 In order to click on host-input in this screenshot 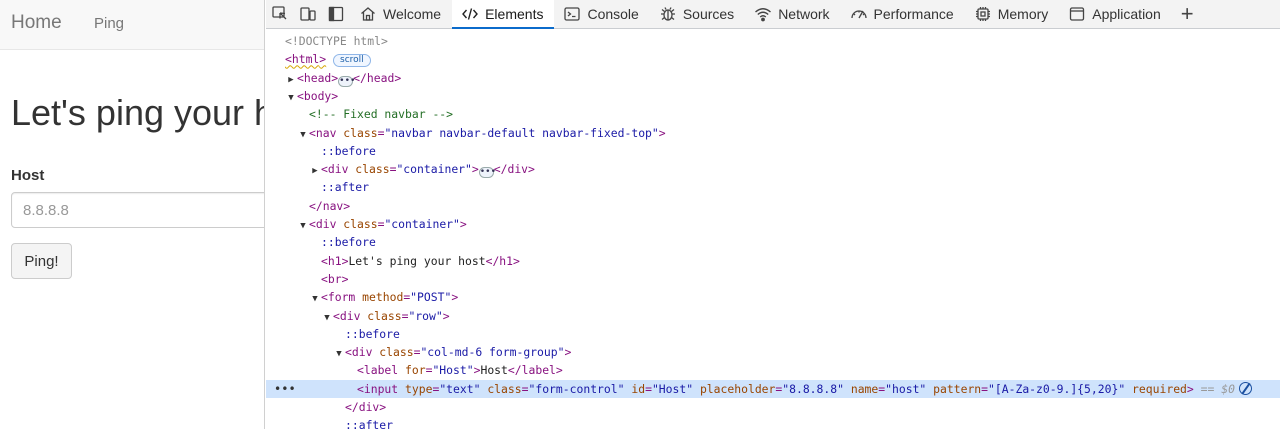, I will do `click(137, 210)`.